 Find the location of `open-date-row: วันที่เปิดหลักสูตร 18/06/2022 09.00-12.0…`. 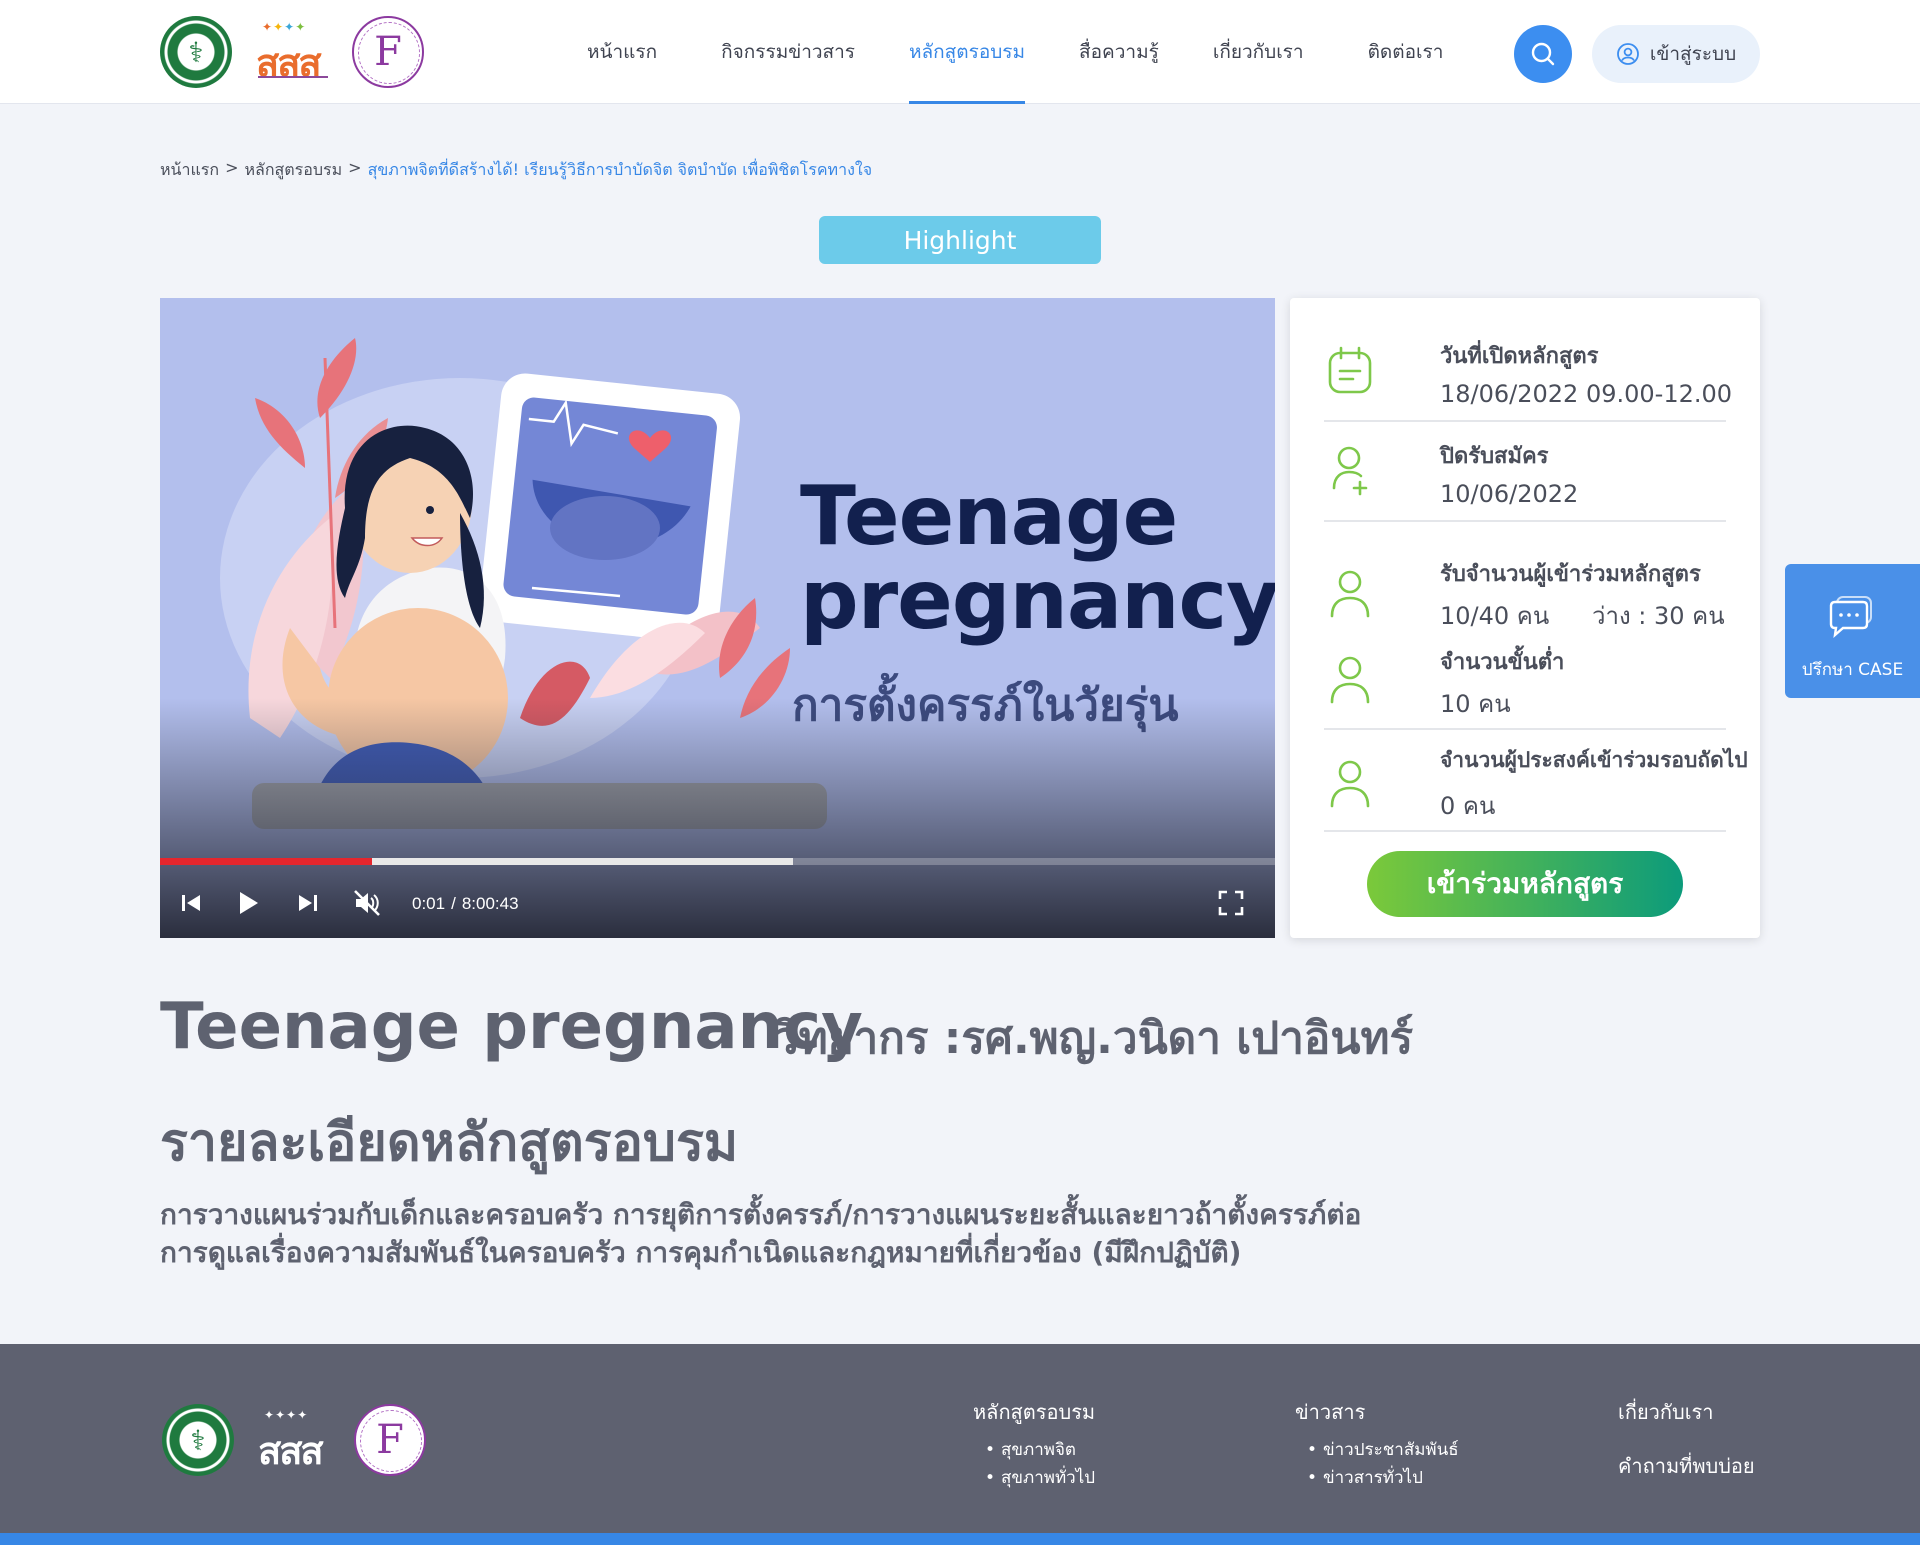

open-date-row: วันที่เปิดหลักสูตร 18/06/2022 09.00-12.0… is located at coordinates (1528, 378).